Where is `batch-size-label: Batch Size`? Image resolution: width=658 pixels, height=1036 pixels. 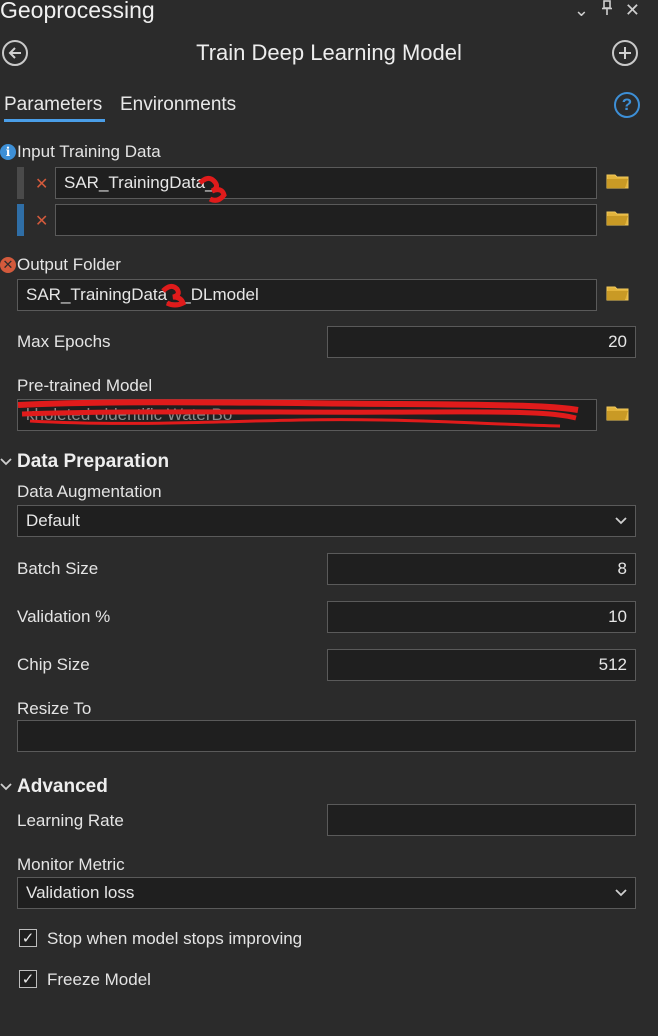
batch-size-label: Batch Size is located at coordinates (58, 568).